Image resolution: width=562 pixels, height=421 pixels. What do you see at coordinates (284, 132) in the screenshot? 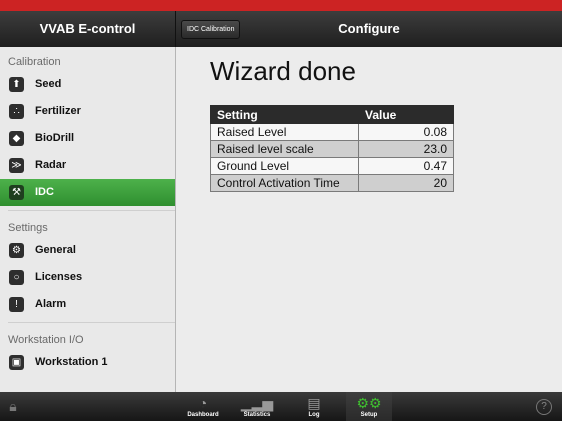
I see `setting-cell: Raised Level` at bounding box center [284, 132].